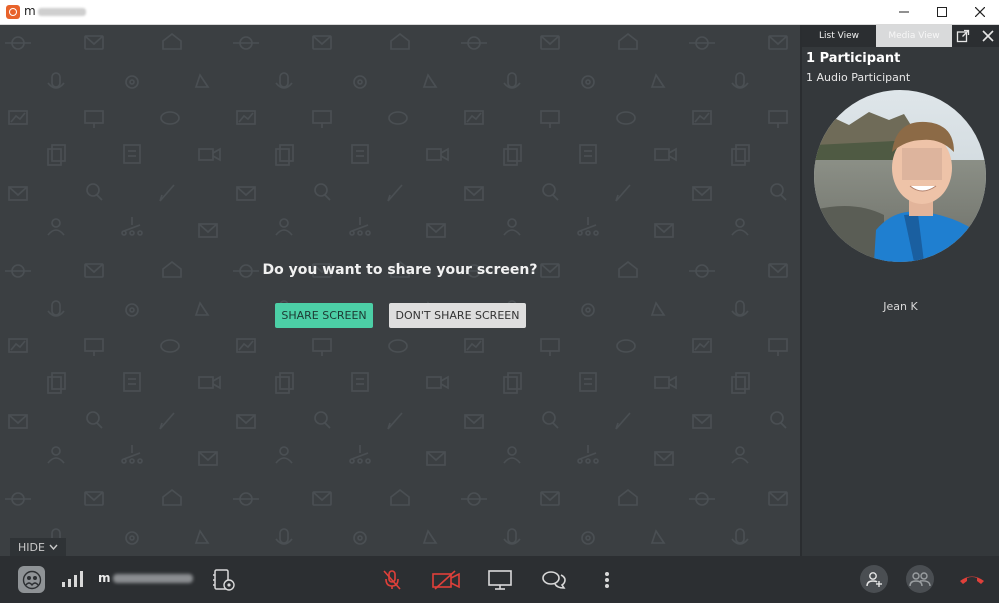  I want to click on minimize-button, so click(904, 12).